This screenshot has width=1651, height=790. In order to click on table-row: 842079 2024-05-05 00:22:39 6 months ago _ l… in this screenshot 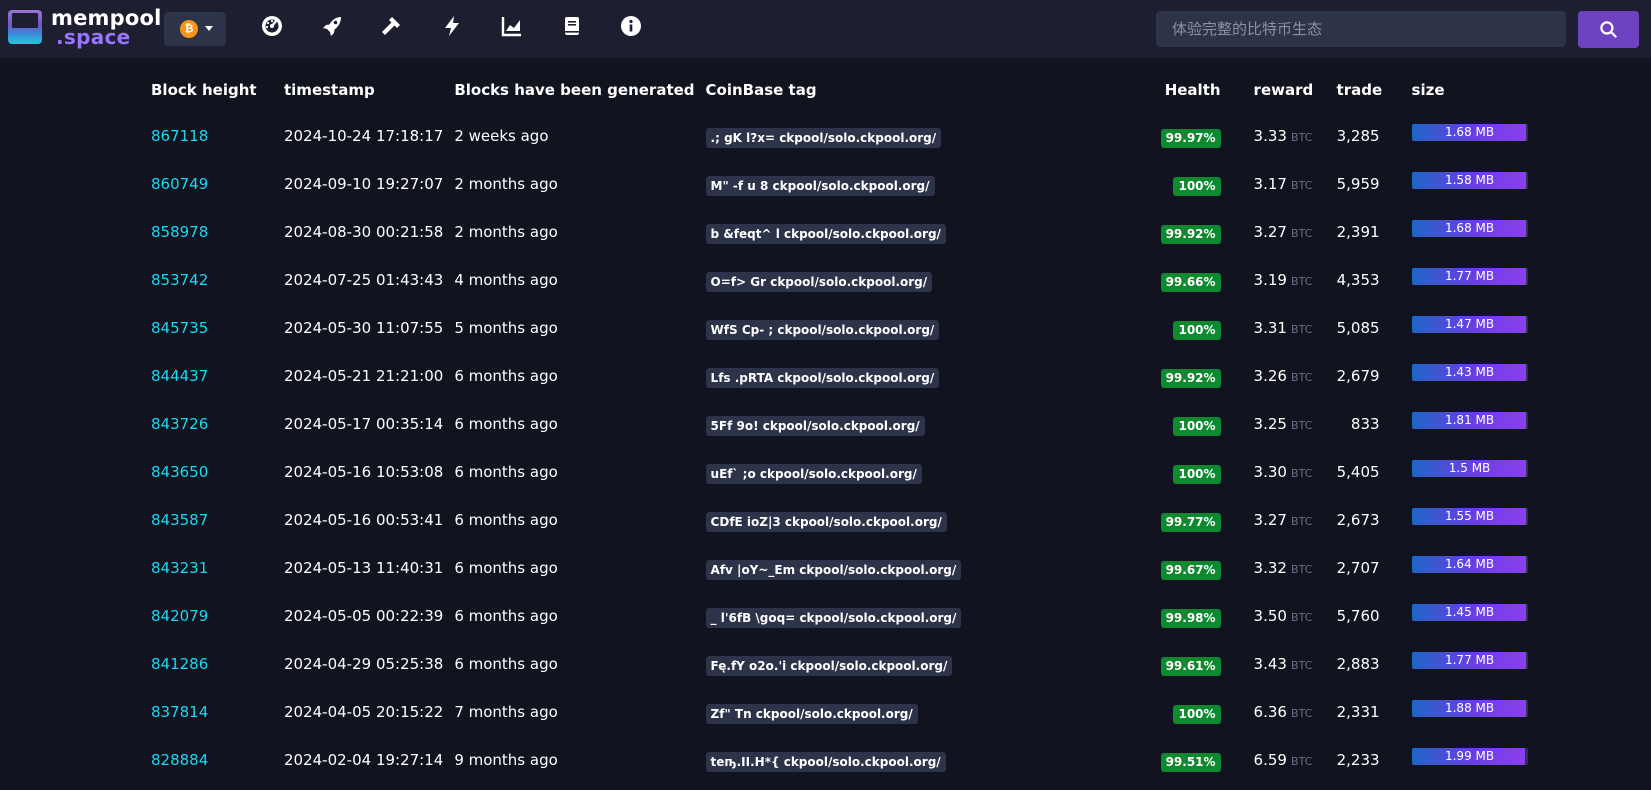, I will do `click(845, 616)`.